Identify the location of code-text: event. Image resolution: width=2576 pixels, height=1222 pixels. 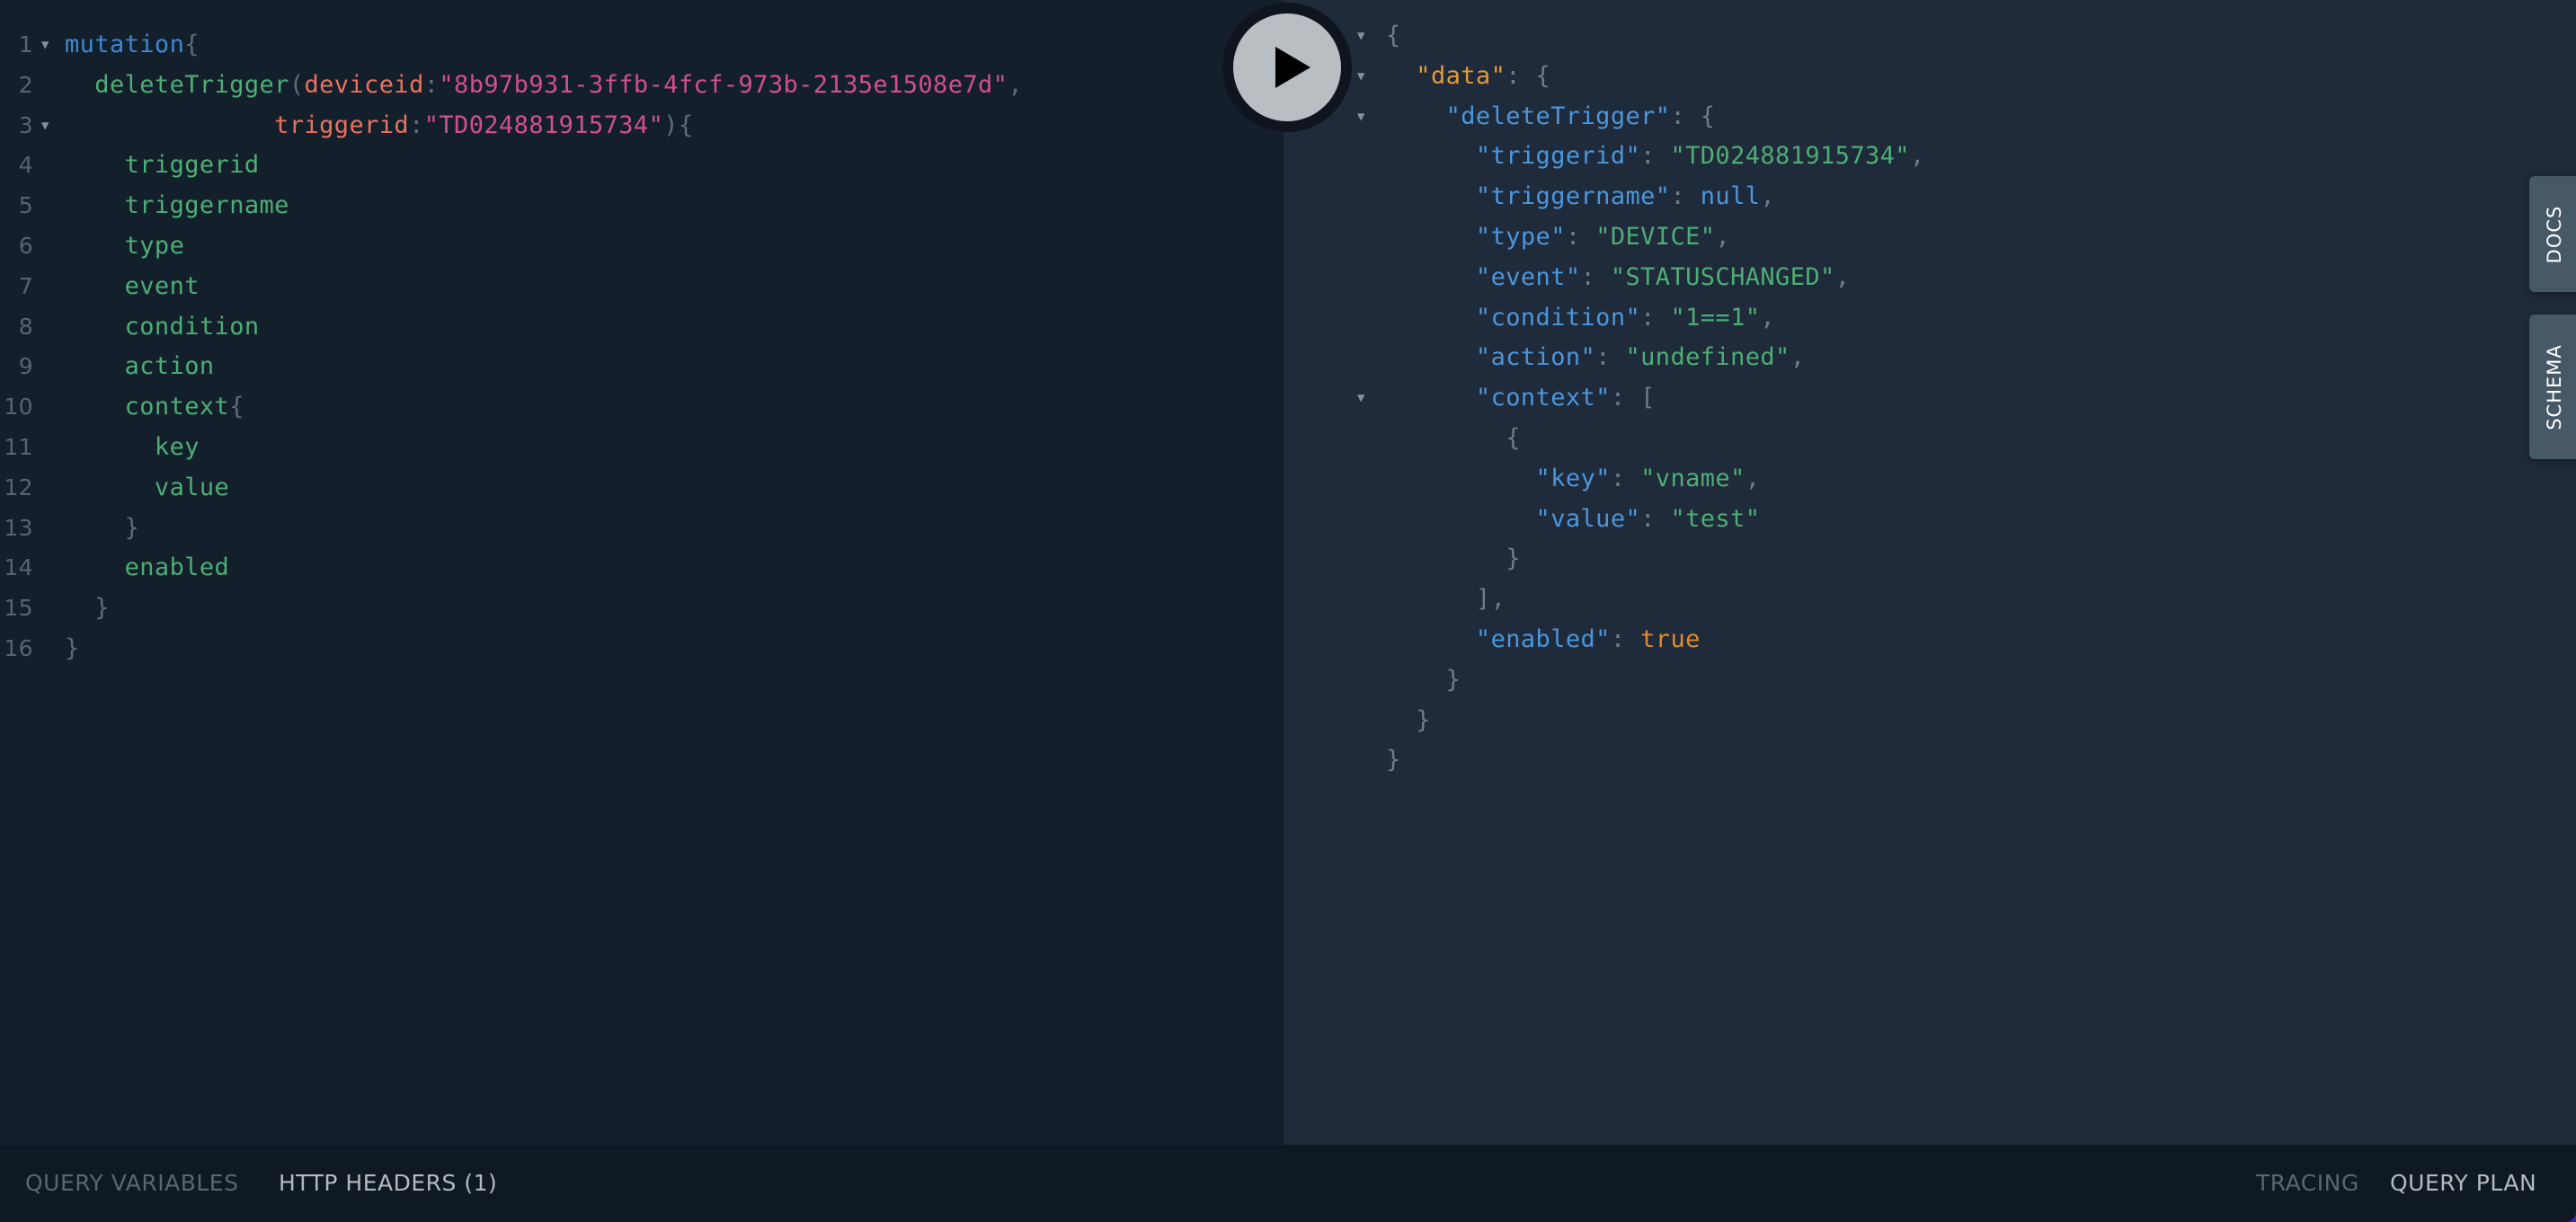
(132, 287).